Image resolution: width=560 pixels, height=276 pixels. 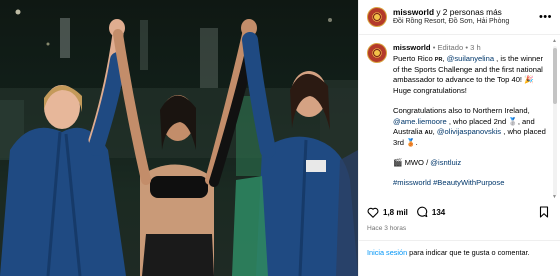 What do you see at coordinates (555, 121) in the screenshot?
I see `scrollbar` at bounding box center [555, 121].